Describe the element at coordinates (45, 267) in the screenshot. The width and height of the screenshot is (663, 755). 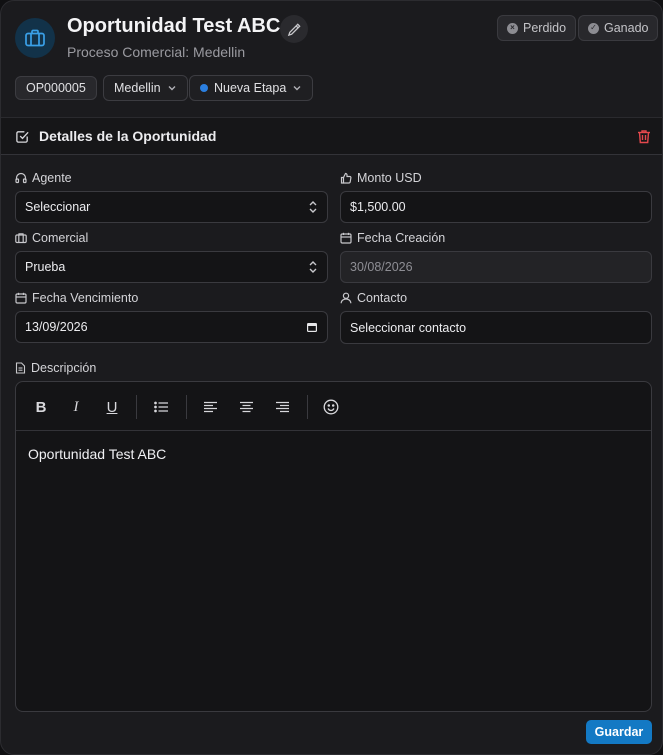
I see `commercial-value: Prueba` at that location.